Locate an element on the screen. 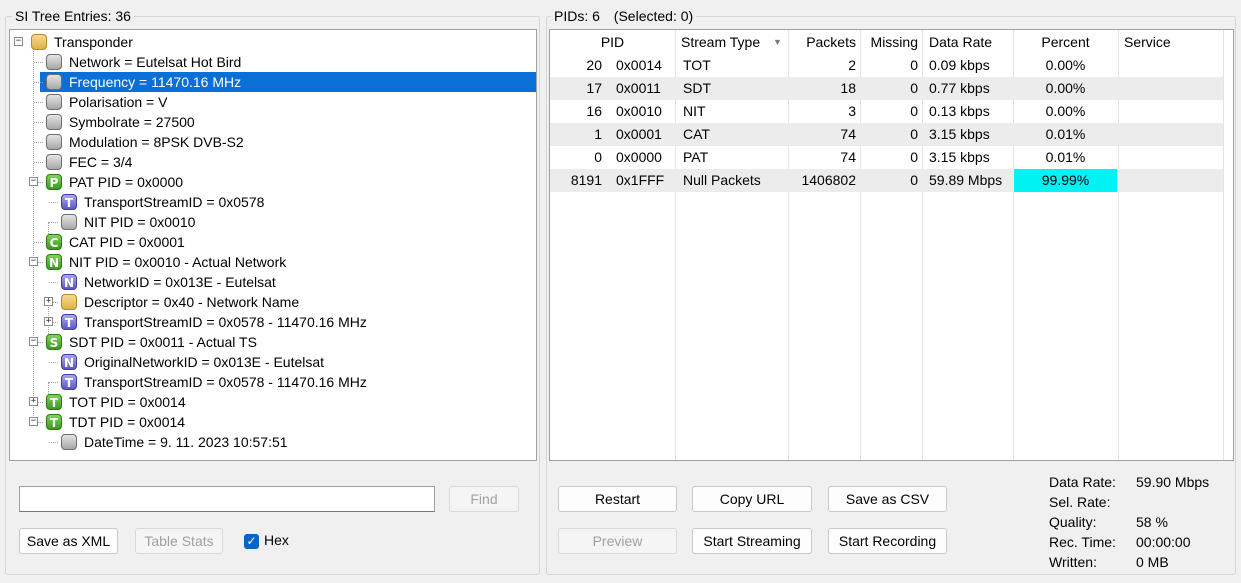 This screenshot has height=583, width=1241. written-value: 0 MB is located at coordinates (1152, 562).